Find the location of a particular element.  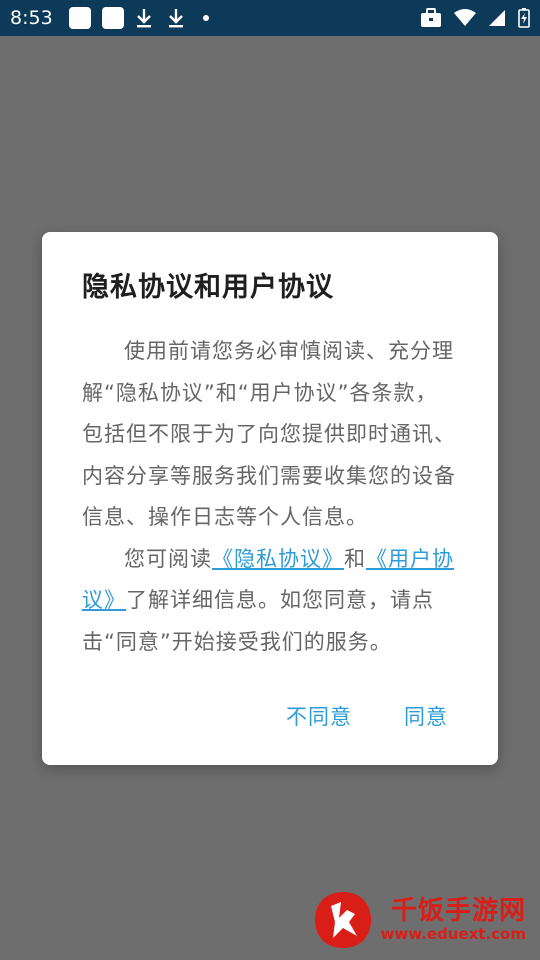

para2-and: 和 is located at coordinates (355, 558).